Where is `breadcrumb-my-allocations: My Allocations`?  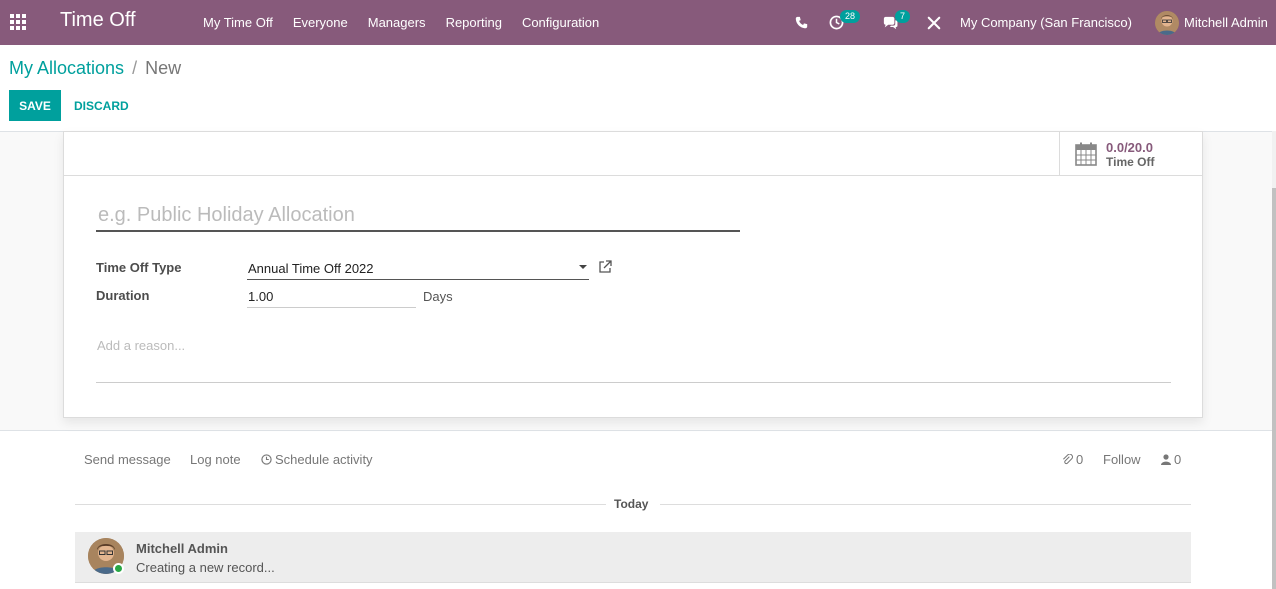 breadcrumb-my-allocations: My Allocations is located at coordinates (66, 68).